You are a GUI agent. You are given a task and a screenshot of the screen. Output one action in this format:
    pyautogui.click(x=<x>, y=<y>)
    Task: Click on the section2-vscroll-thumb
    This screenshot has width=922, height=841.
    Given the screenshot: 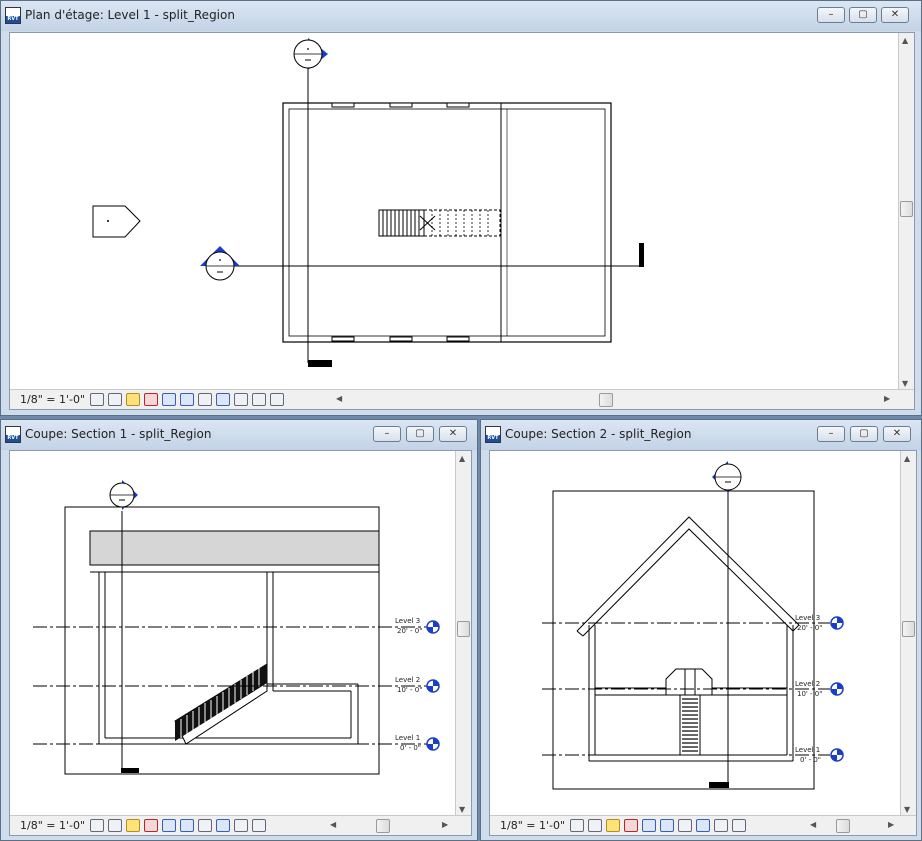 What is the action you would take?
    pyautogui.click(x=908, y=629)
    